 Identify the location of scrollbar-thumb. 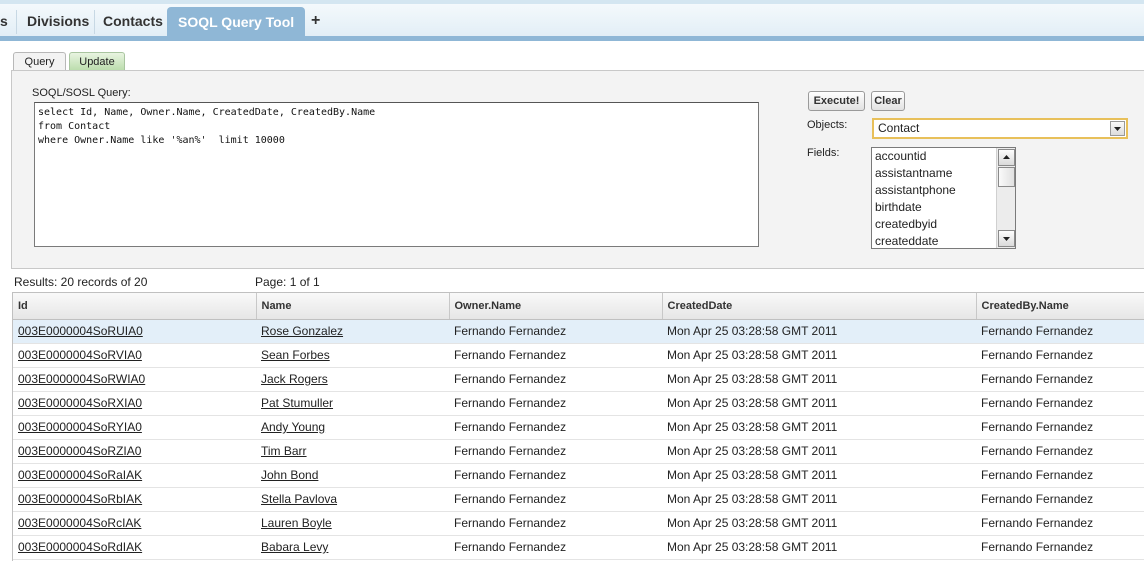
(1006, 177).